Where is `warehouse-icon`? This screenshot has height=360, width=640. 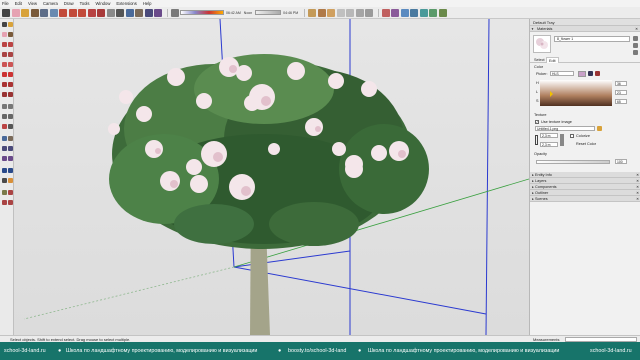
warehouse-icon is located at coordinates (442, 12).